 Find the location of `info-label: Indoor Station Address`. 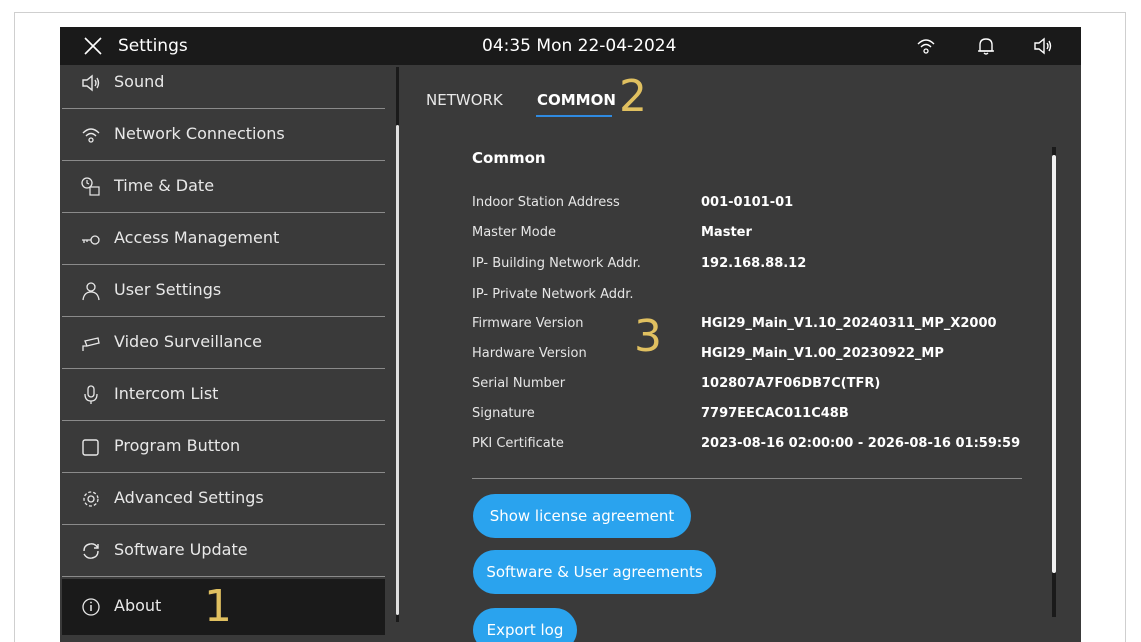

info-label: Indoor Station Address is located at coordinates (546, 202).